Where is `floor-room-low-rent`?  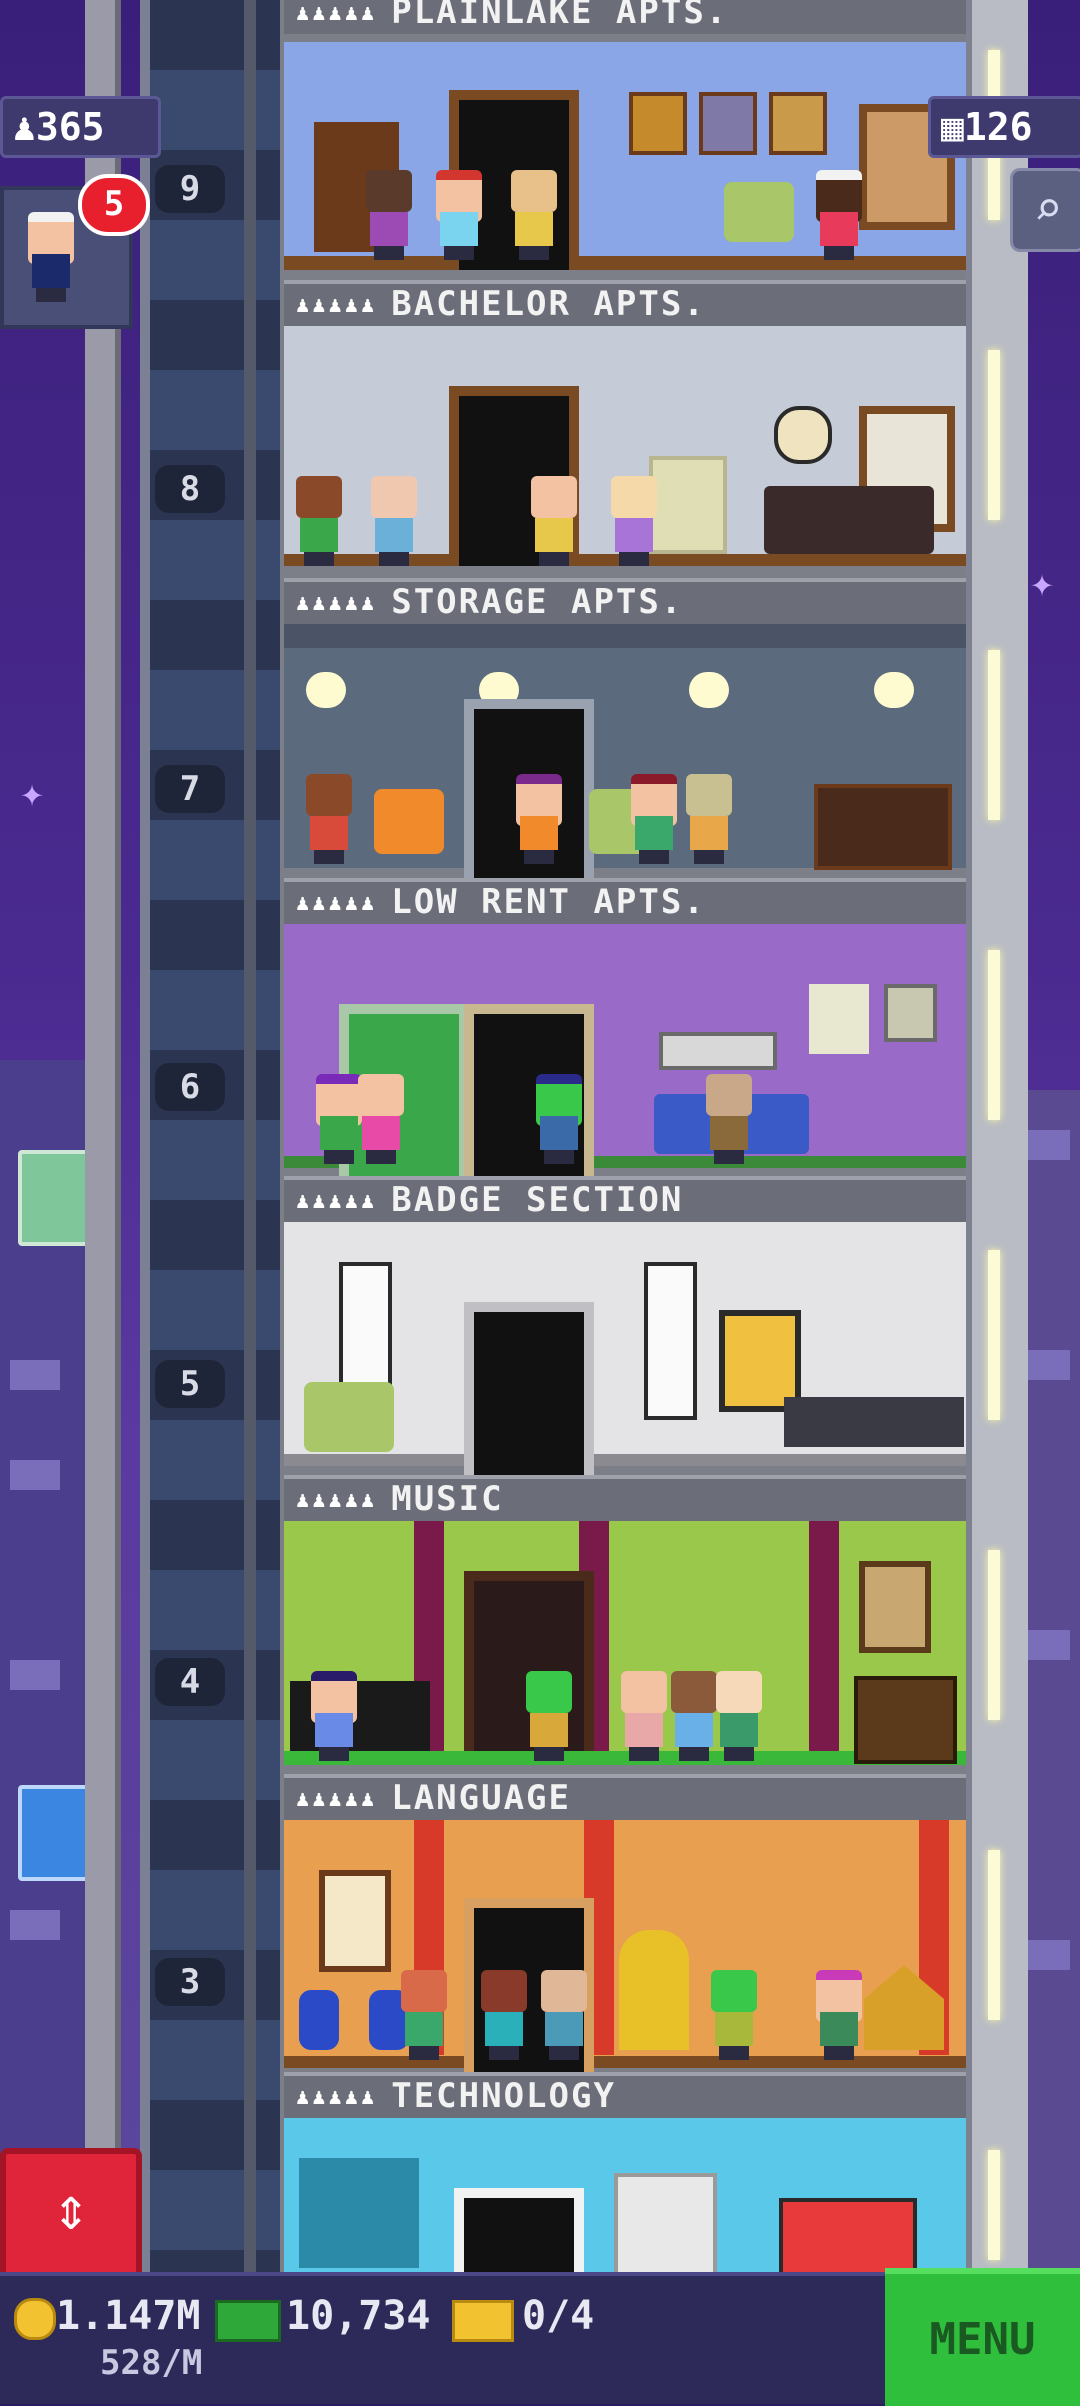
floor-room-low-rent is located at coordinates (625, 1054).